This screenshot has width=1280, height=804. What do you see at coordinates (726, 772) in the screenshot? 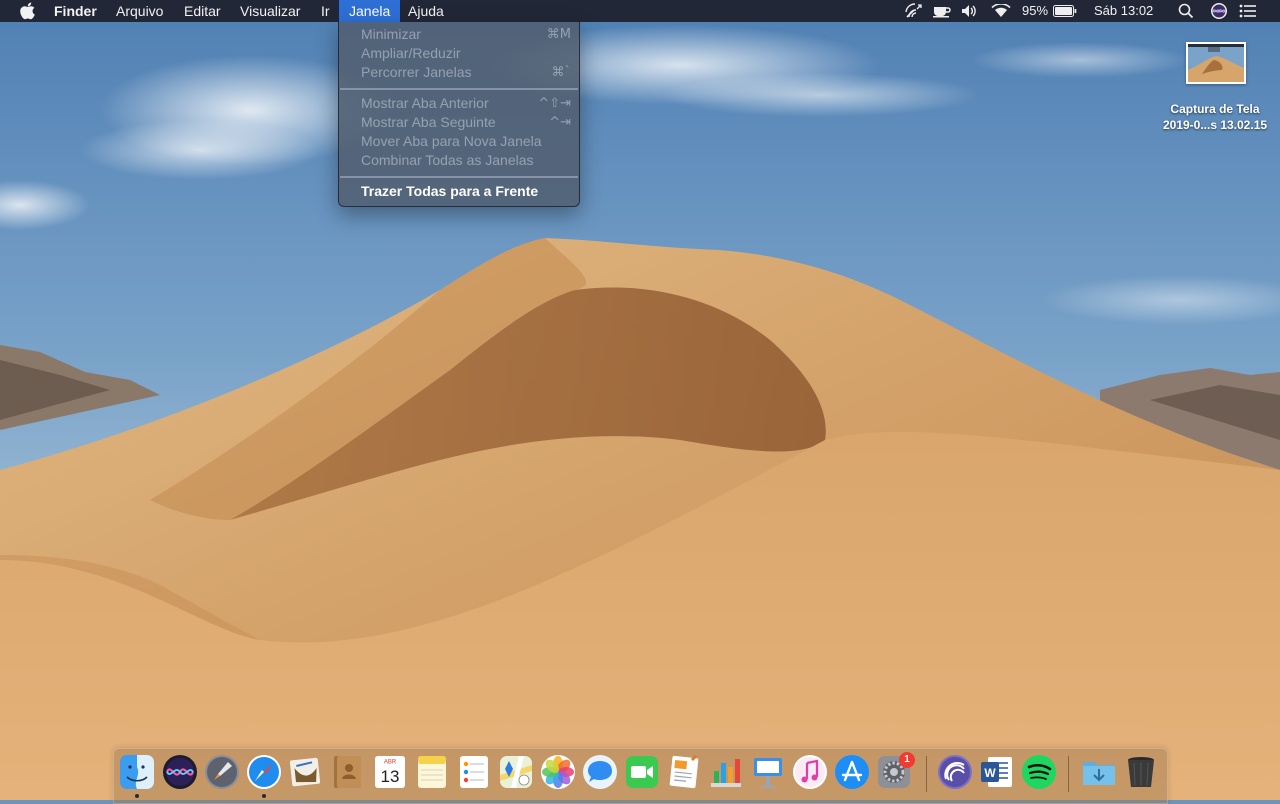
I see `numbers-icon` at bounding box center [726, 772].